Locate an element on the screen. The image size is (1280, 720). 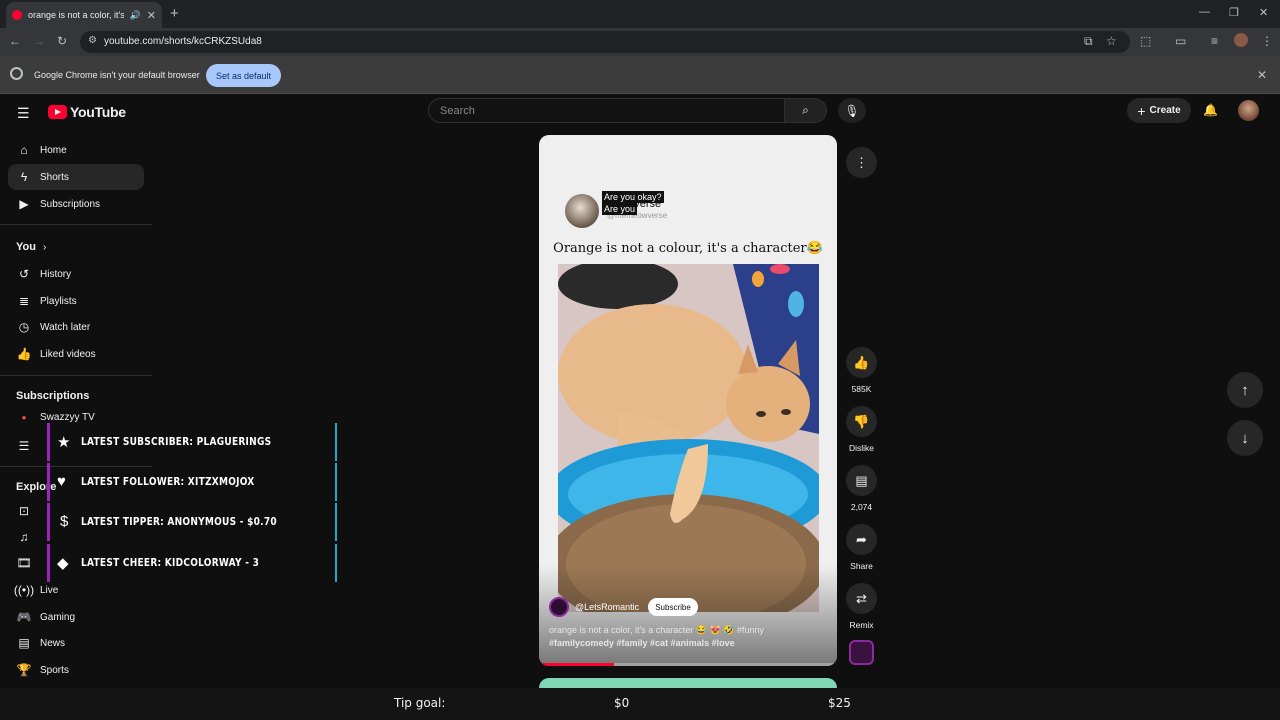
news-icon: ▤ is located at coordinates (24, 643).